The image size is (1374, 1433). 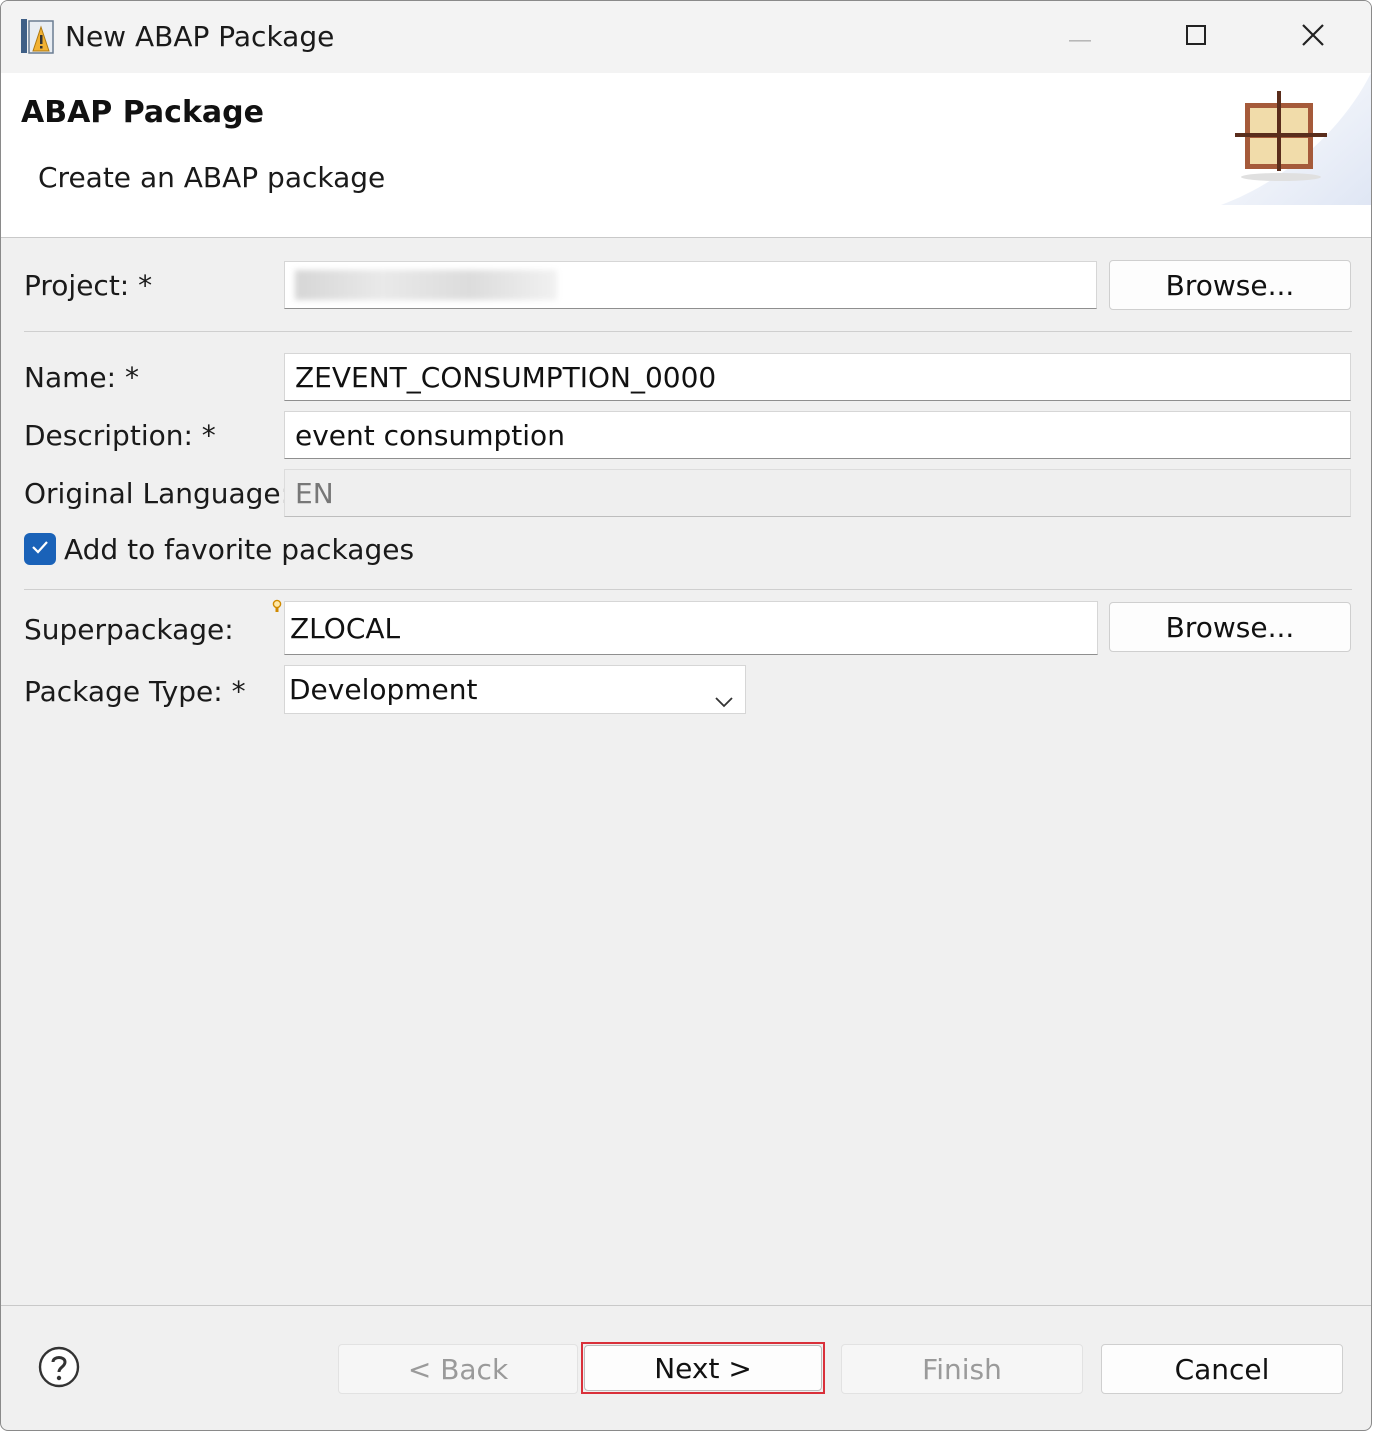 I want to click on finish-button: Finish, so click(x=962, y=1369).